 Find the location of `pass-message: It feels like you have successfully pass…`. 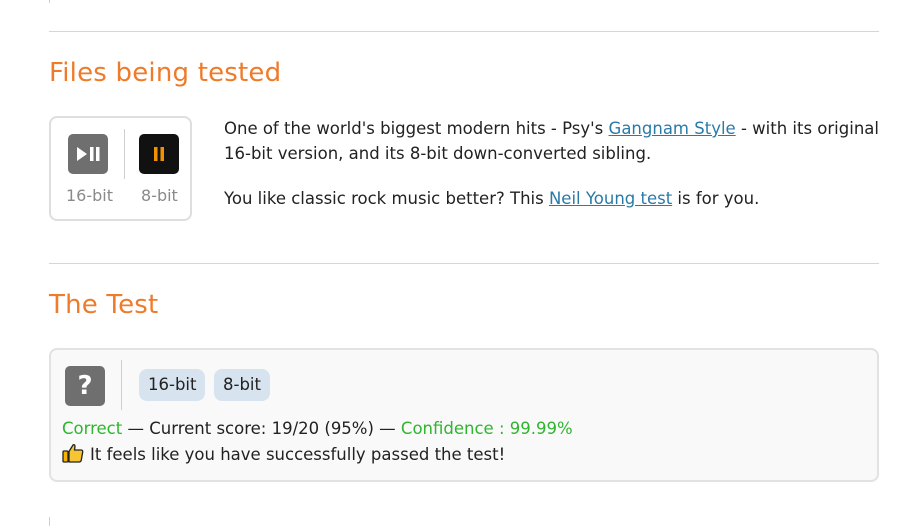

pass-message: It feels like you have successfully pass… is located at coordinates (298, 454).